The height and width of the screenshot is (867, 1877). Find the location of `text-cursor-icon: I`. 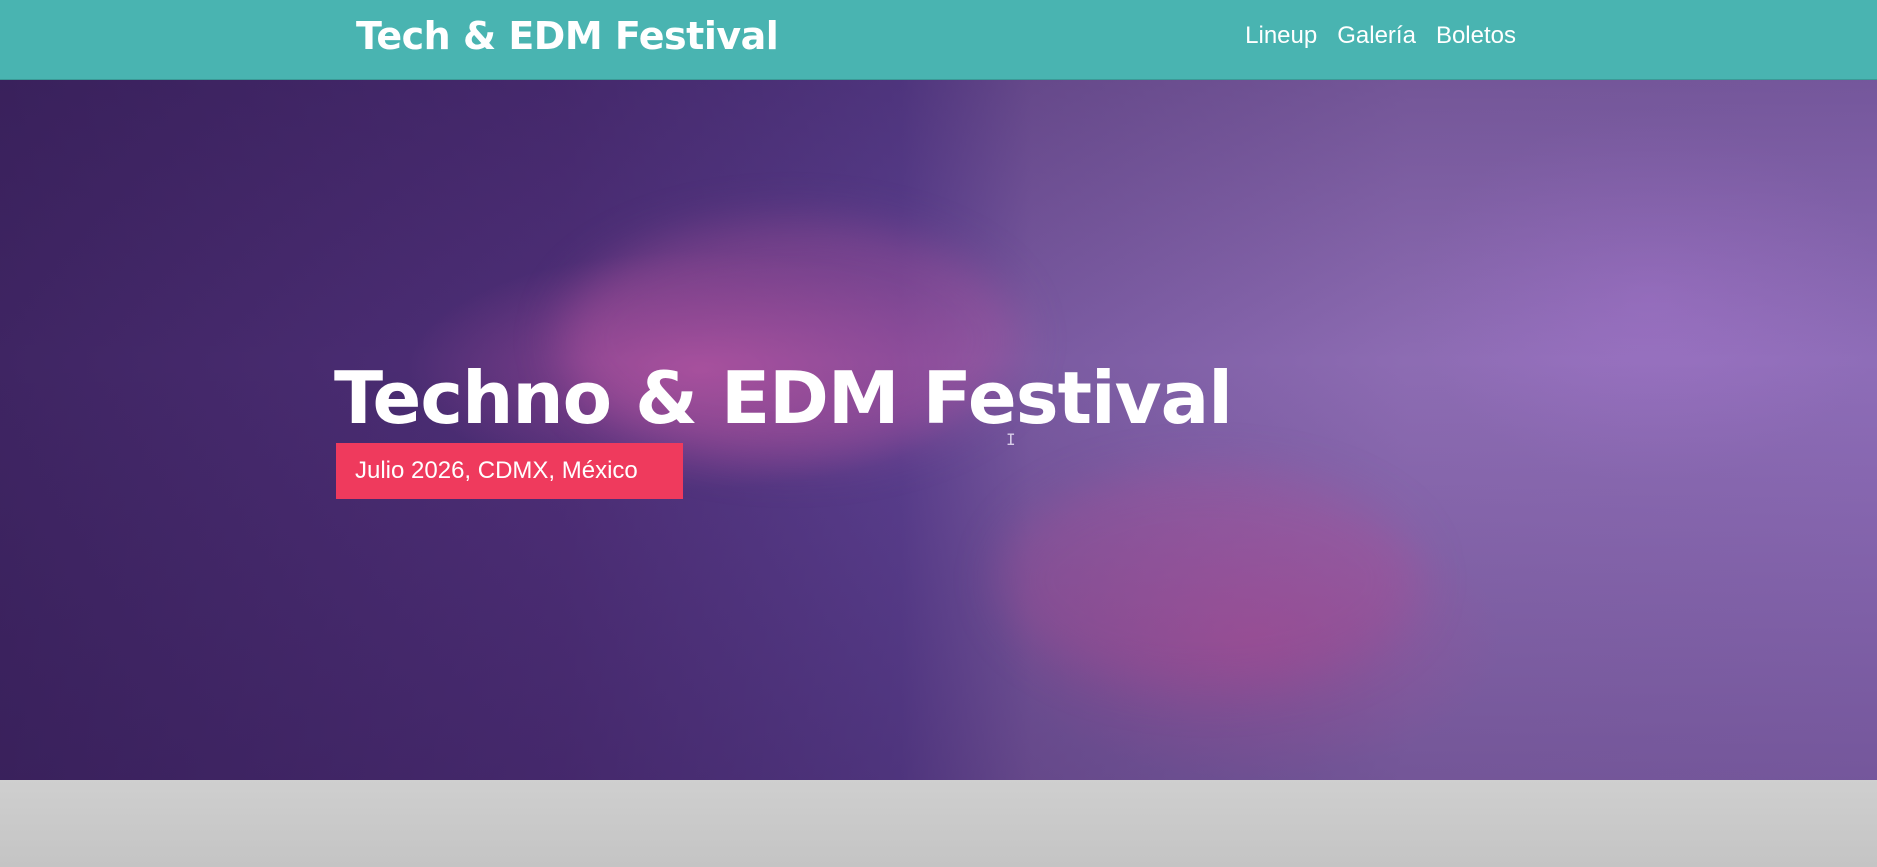

text-cursor-icon: I is located at coordinates (1011, 439).